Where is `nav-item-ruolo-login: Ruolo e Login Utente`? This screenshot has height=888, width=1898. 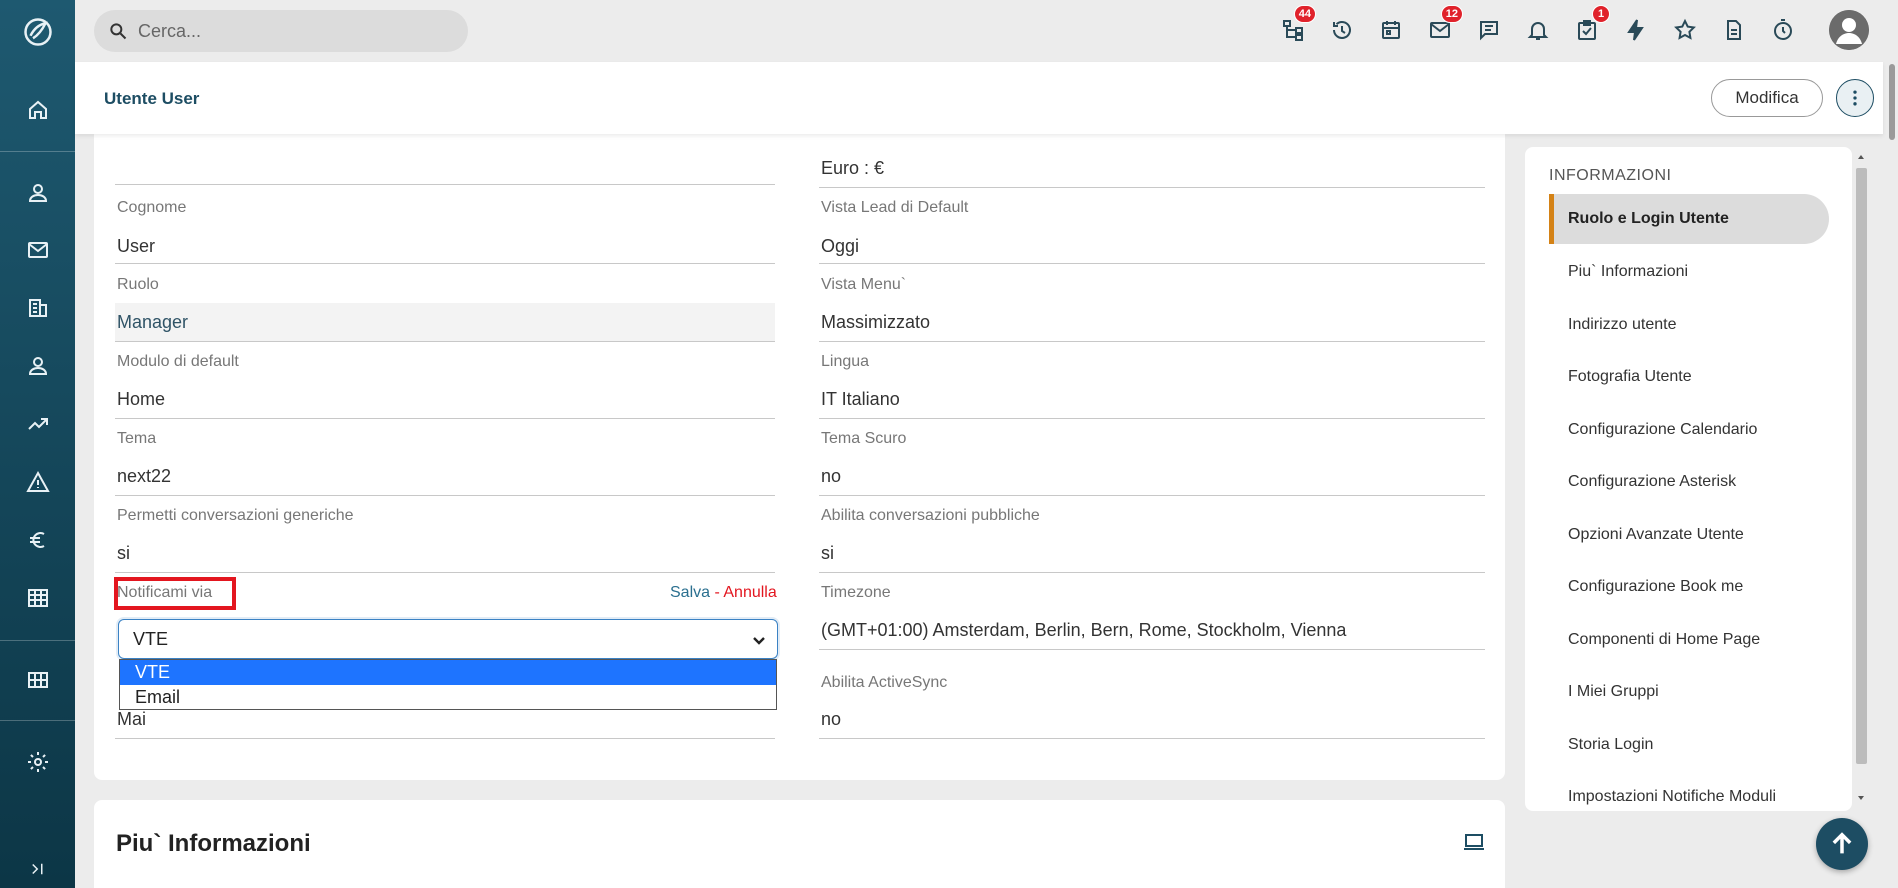
nav-item-ruolo-login: Ruolo e Login Utente is located at coordinates (1689, 219).